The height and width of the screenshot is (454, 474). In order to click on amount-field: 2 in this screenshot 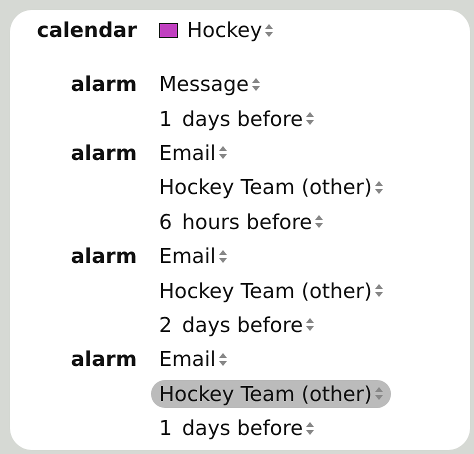, I will do `click(161, 324)`.